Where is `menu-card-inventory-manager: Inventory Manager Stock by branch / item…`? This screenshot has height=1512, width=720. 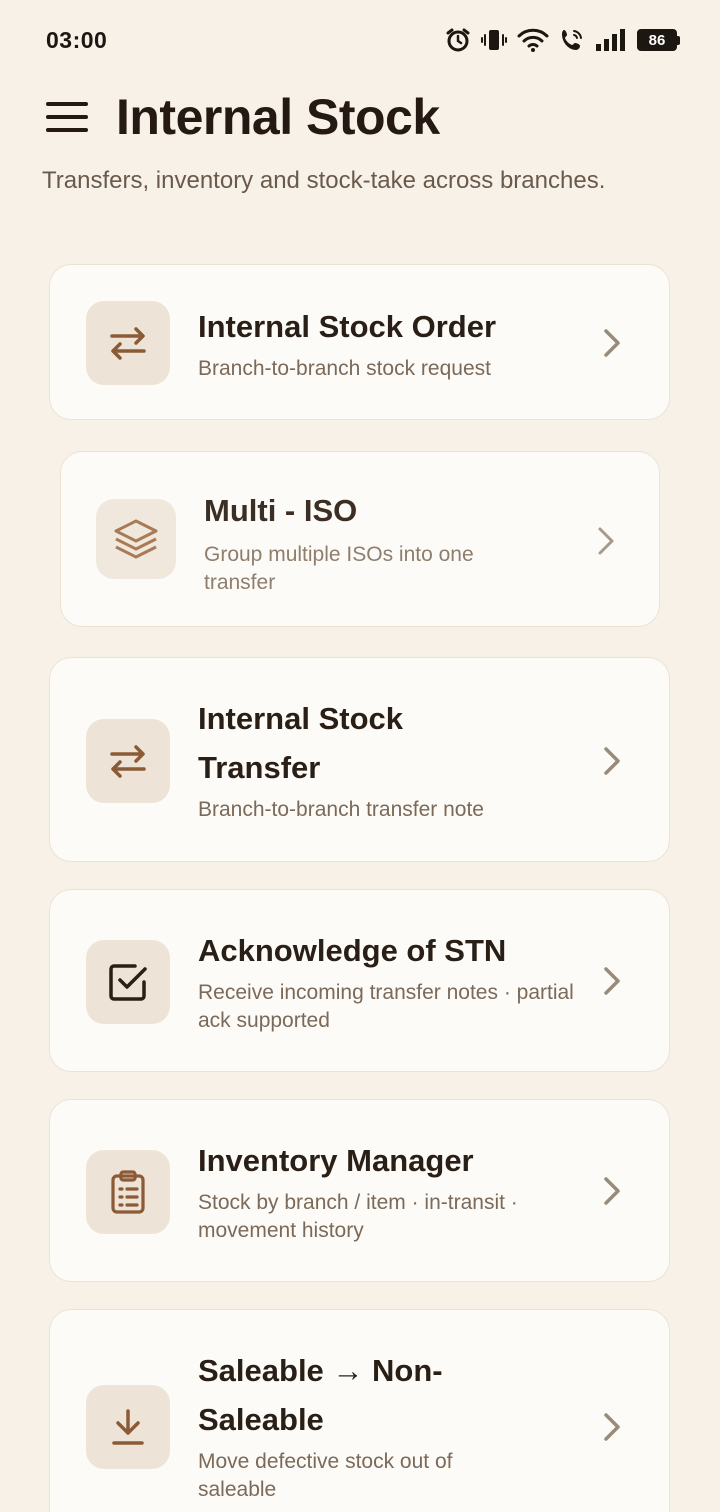
menu-card-inventory-manager: Inventory Manager Stock by branch / item… is located at coordinates (359, 1190).